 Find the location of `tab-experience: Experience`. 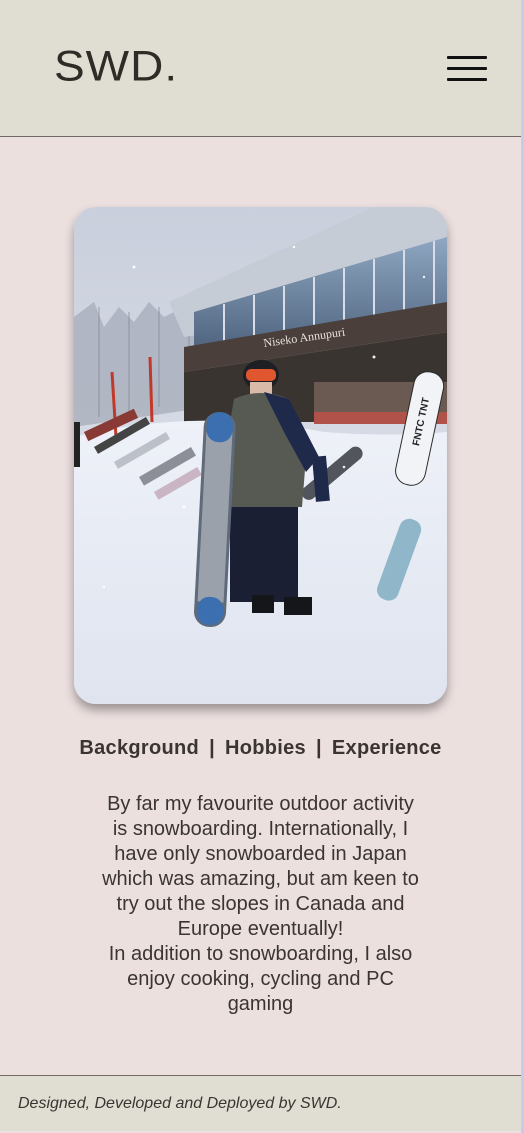

tab-experience: Experience is located at coordinates (387, 748).